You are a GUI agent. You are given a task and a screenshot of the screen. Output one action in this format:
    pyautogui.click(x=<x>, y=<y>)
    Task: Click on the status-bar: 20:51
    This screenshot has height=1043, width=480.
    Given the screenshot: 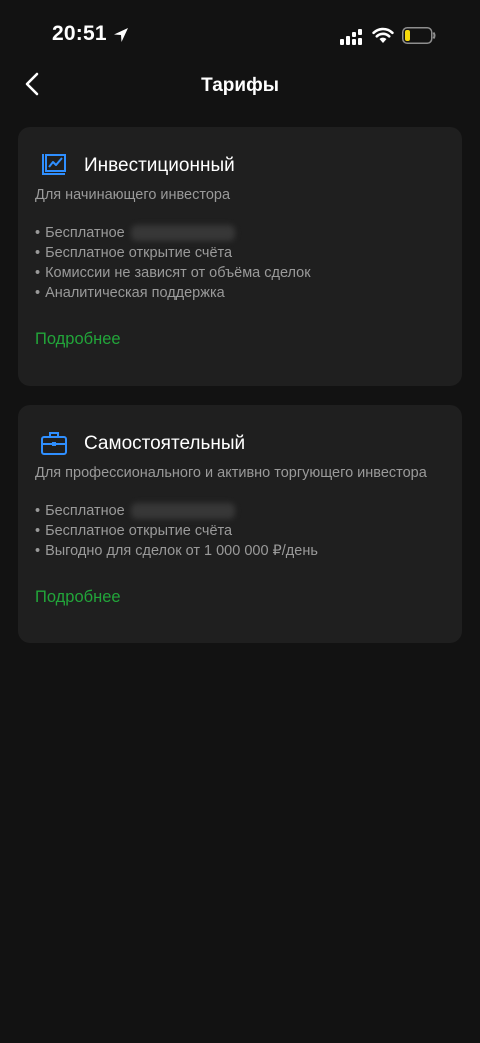 What is the action you would take?
    pyautogui.click(x=240, y=35)
    